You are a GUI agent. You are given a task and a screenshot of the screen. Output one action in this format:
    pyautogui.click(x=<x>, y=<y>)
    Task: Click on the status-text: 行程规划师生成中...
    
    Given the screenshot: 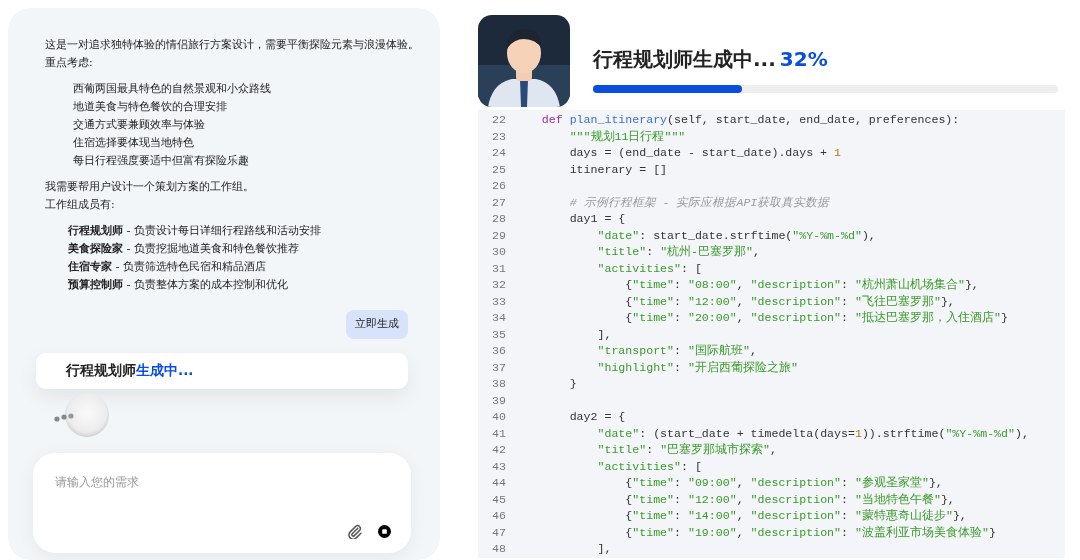 What is the action you would take?
    pyautogui.click(x=130, y=371)
    